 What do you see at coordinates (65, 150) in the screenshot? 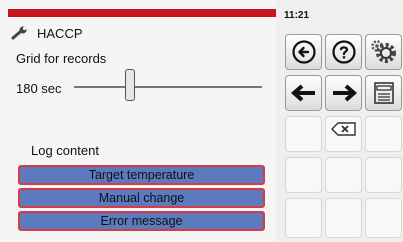
I see `log-content-heading: Log content` at bounding box center [65, 150].